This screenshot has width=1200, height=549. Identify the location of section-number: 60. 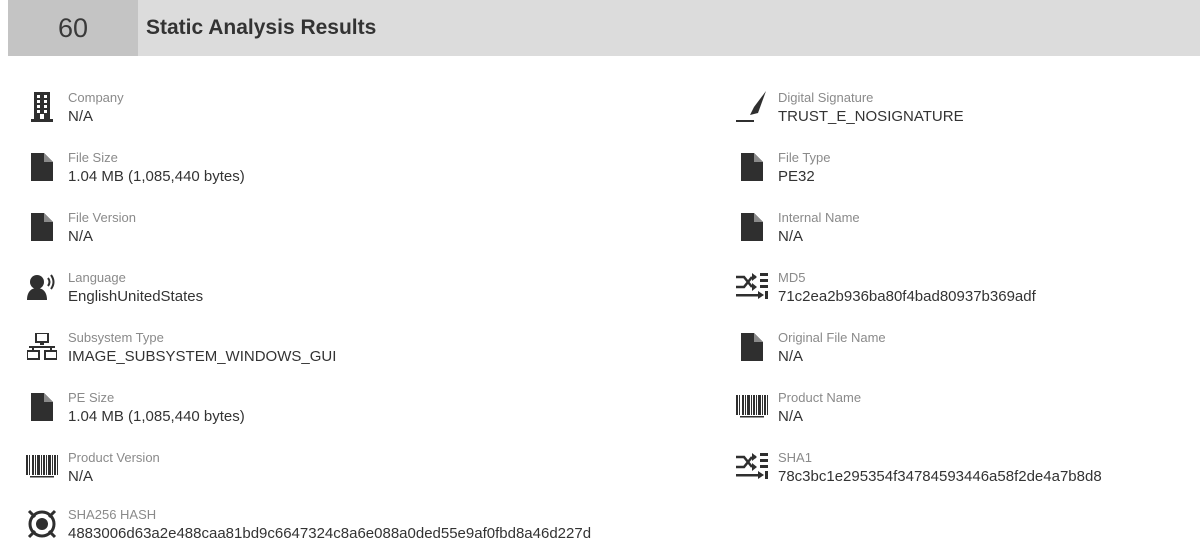
(73, 28).